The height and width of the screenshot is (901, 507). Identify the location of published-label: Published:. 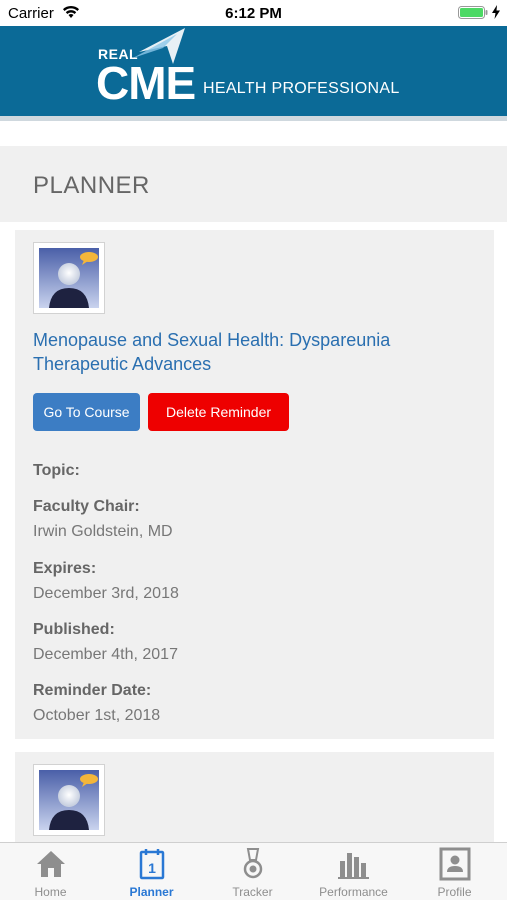
(74, 629).